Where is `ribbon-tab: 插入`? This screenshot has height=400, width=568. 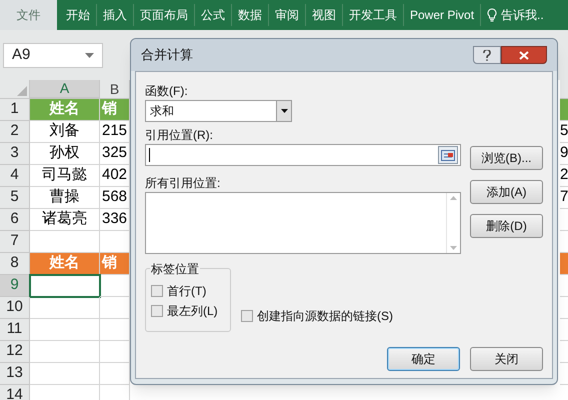
ribbon-tab: 插入 is located at coordinates (115, 15).